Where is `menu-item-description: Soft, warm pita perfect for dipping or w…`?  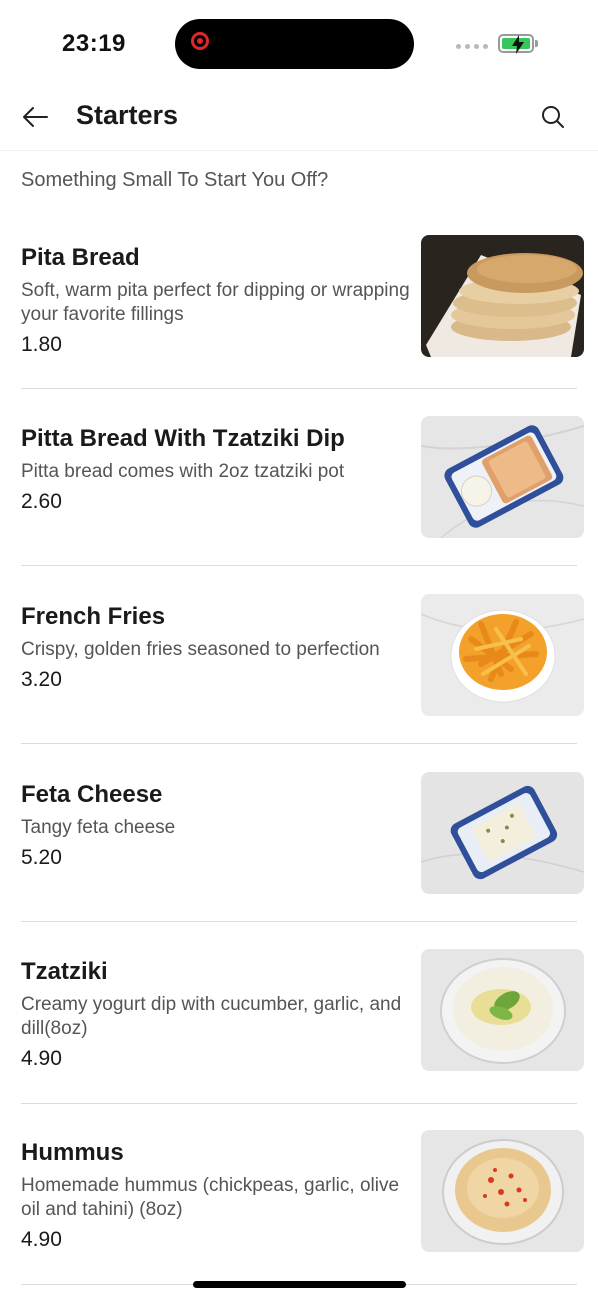 menu-item-description: Soft, warm pita perfect for dipping or w… is located at coordinates (215, 302).